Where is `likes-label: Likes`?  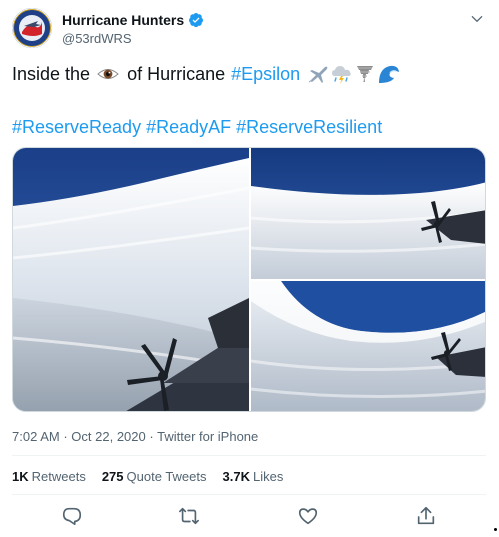
likes-label: Likes is located at coordinates (268, 476).